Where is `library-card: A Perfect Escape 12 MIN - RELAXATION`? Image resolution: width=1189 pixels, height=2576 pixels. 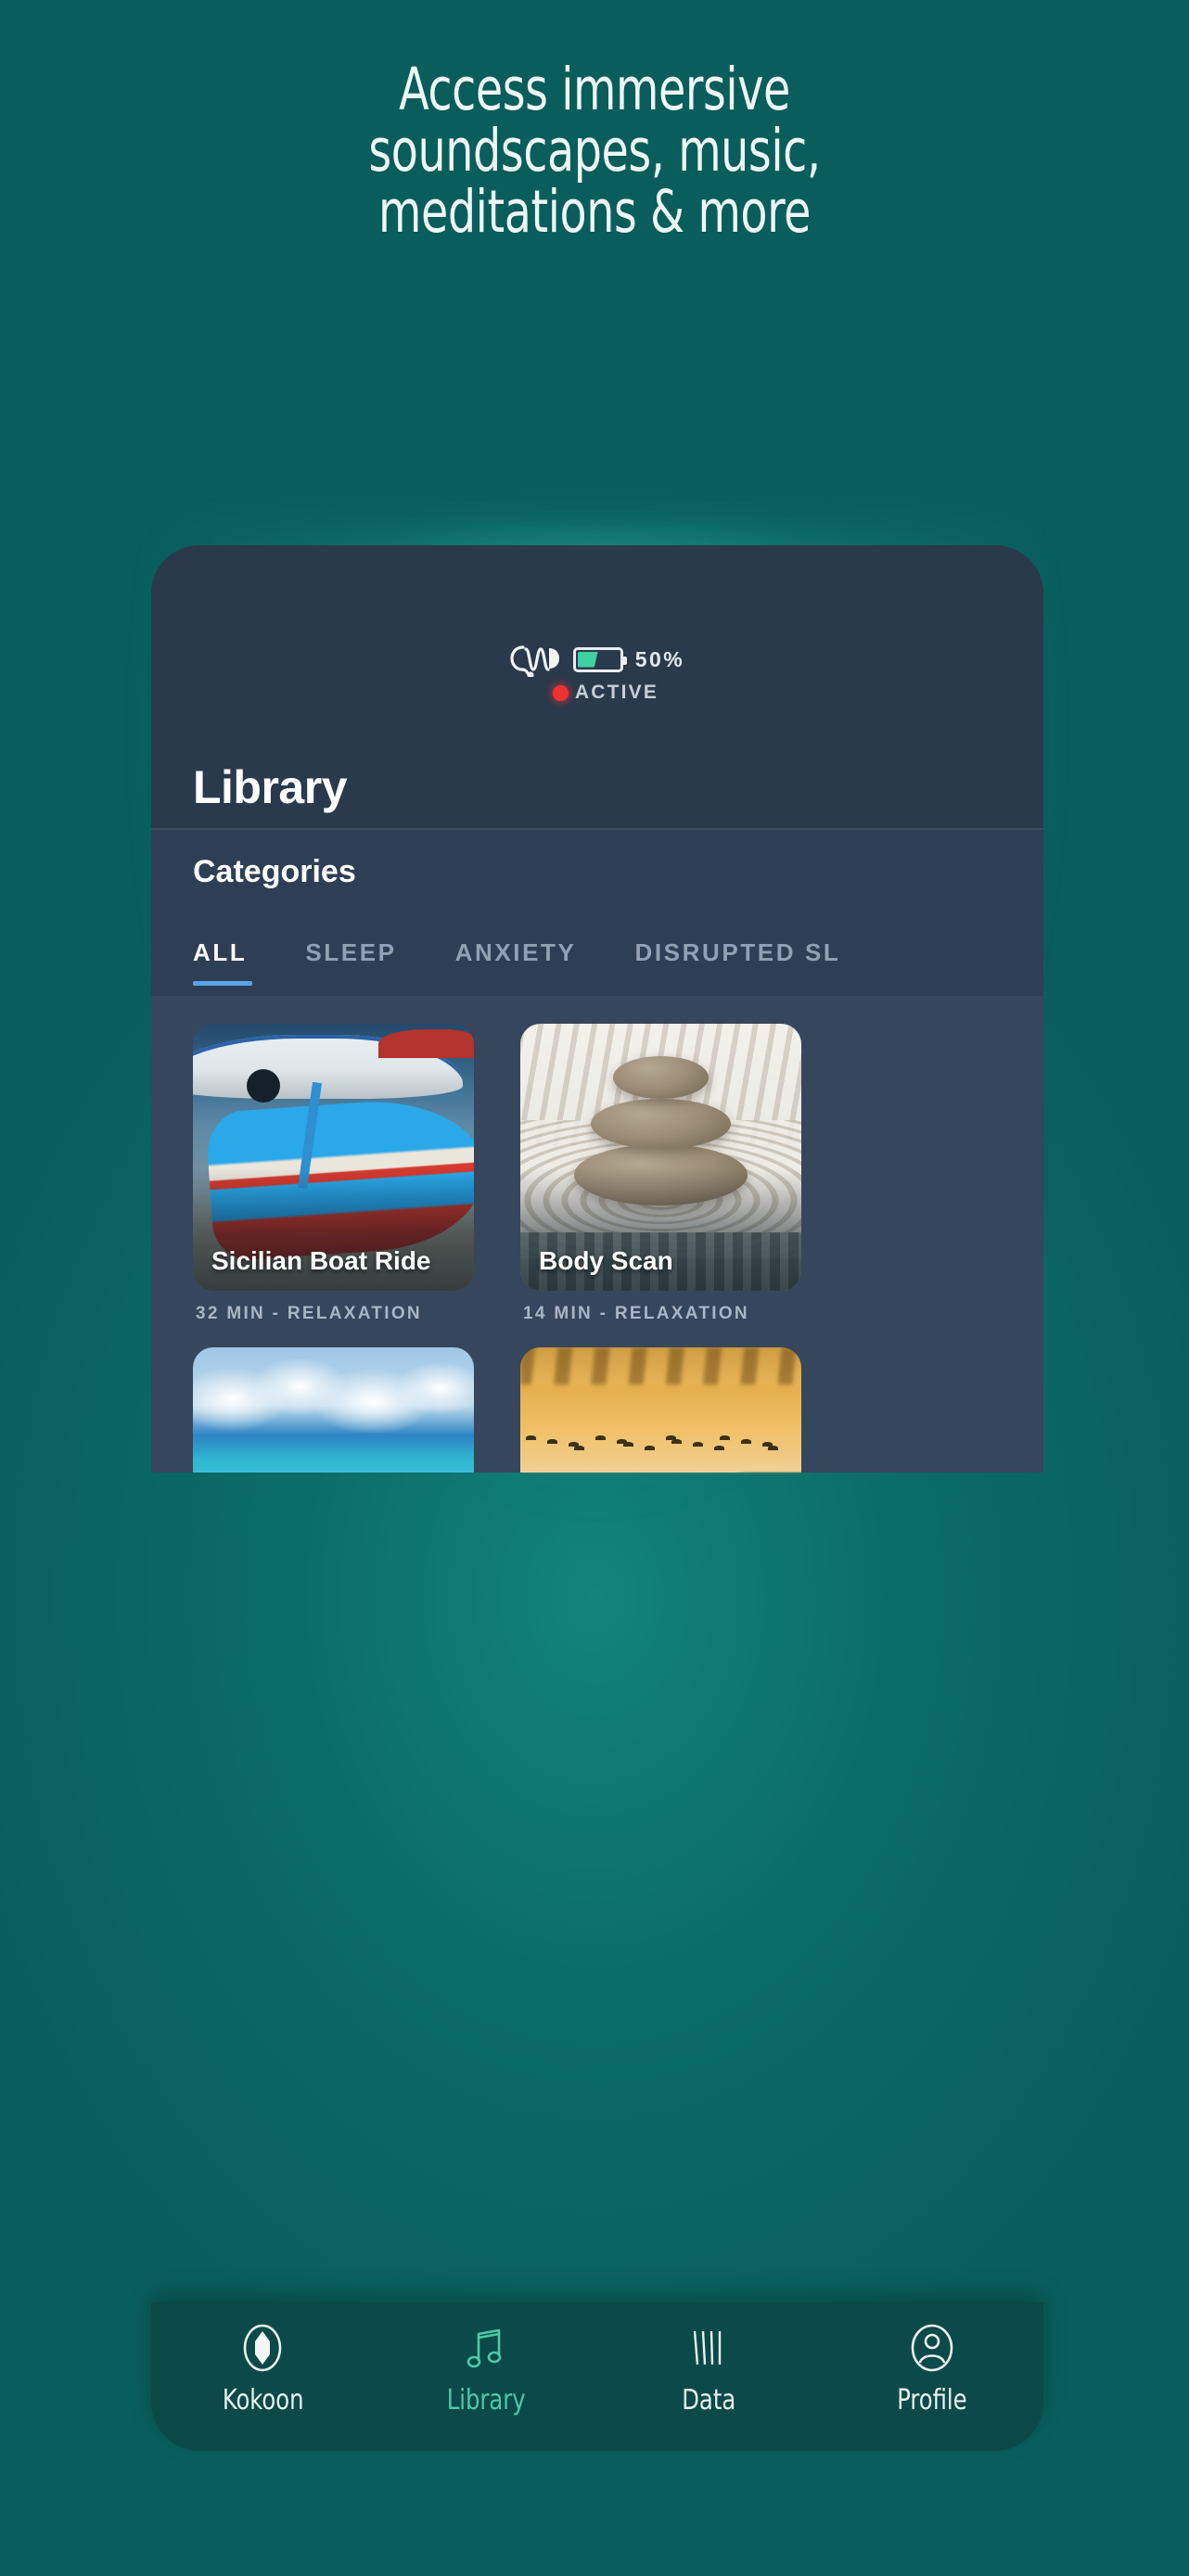 library-card: A Perfect Escape 12 MIN - RELAXATION is located at coordinates (333, 1410).